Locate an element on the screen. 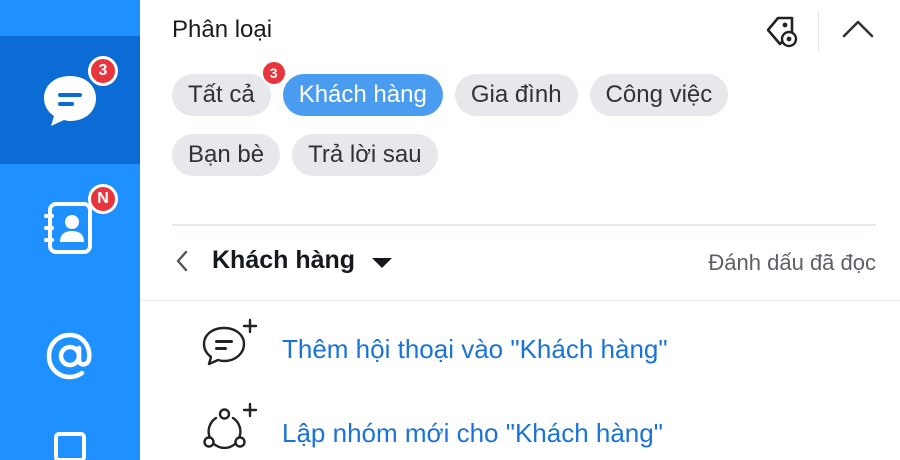  tag-settings-icon is located at coordinates (782, 32).